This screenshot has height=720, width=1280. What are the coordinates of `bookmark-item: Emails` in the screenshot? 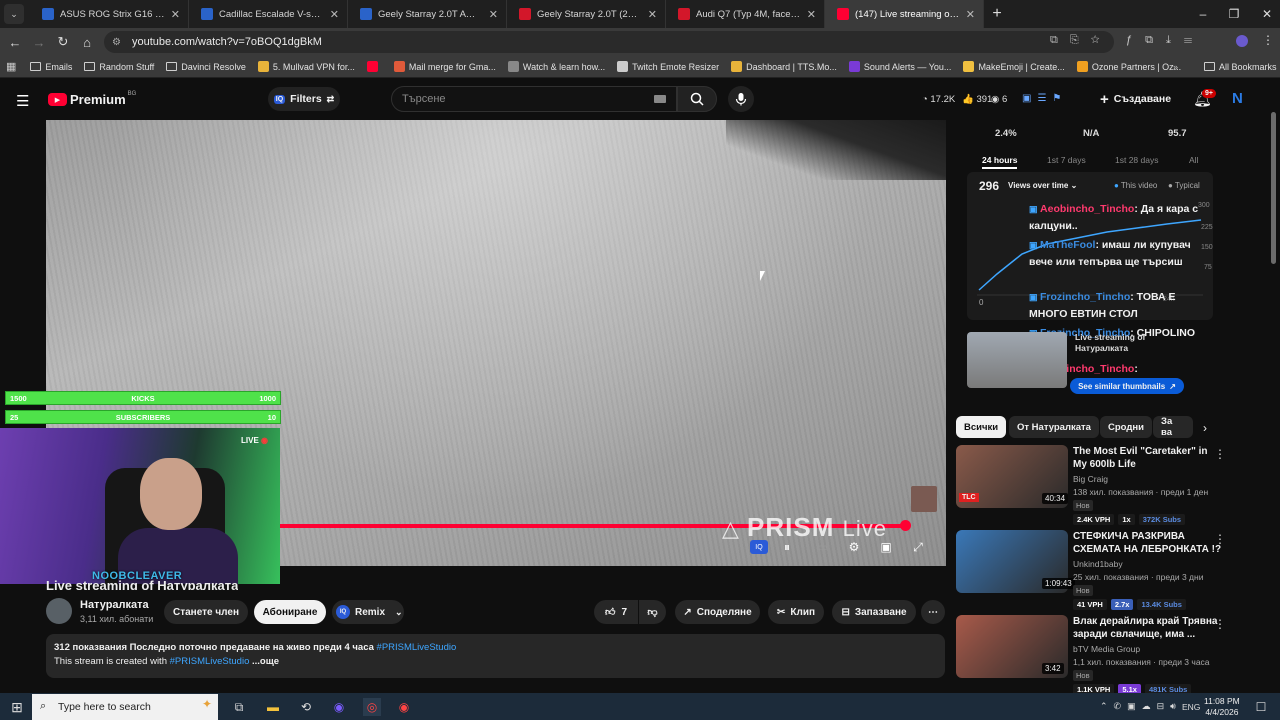 It's located at (51, 67).